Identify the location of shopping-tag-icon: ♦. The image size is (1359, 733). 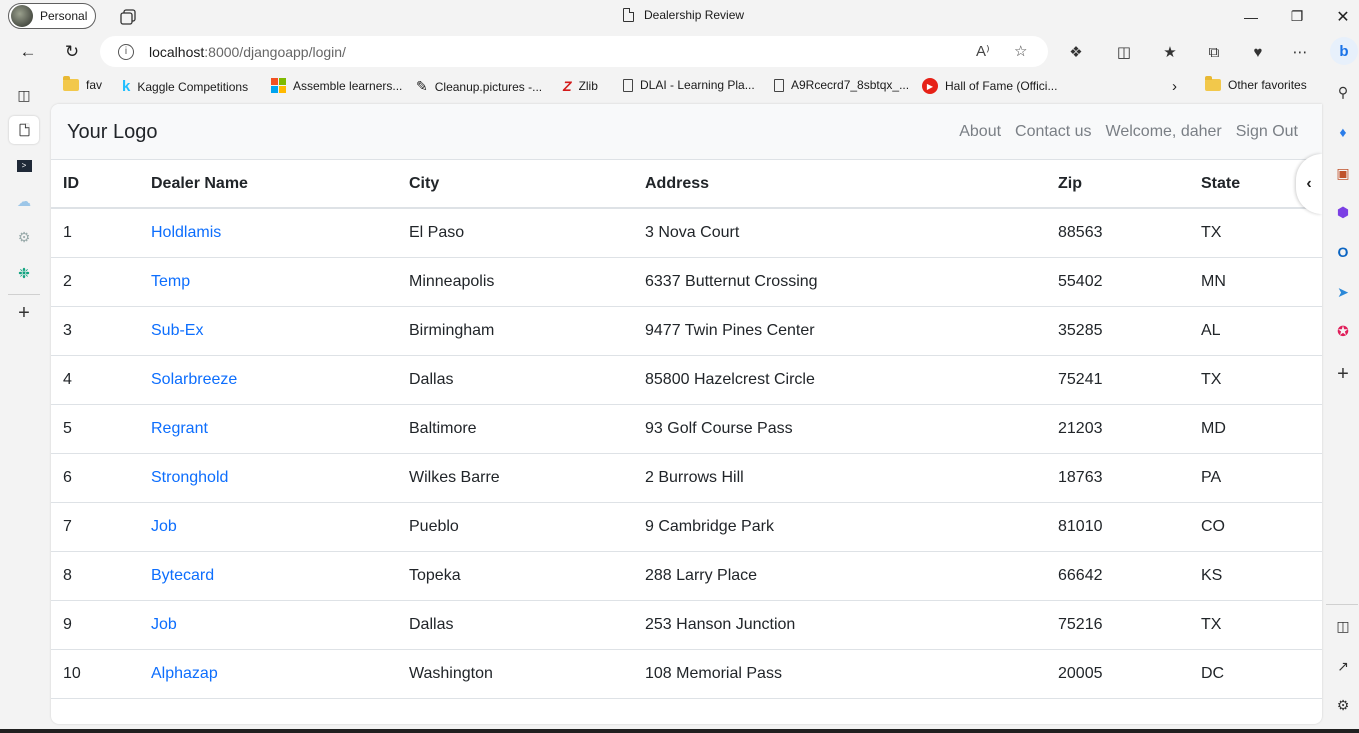
(1343, 132).